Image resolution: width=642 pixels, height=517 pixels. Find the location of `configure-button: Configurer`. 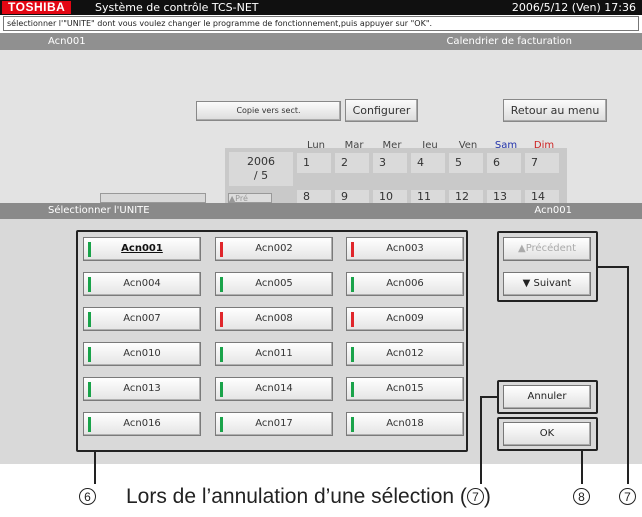

configure-button: Configurer is located at coordinates (381, 110).